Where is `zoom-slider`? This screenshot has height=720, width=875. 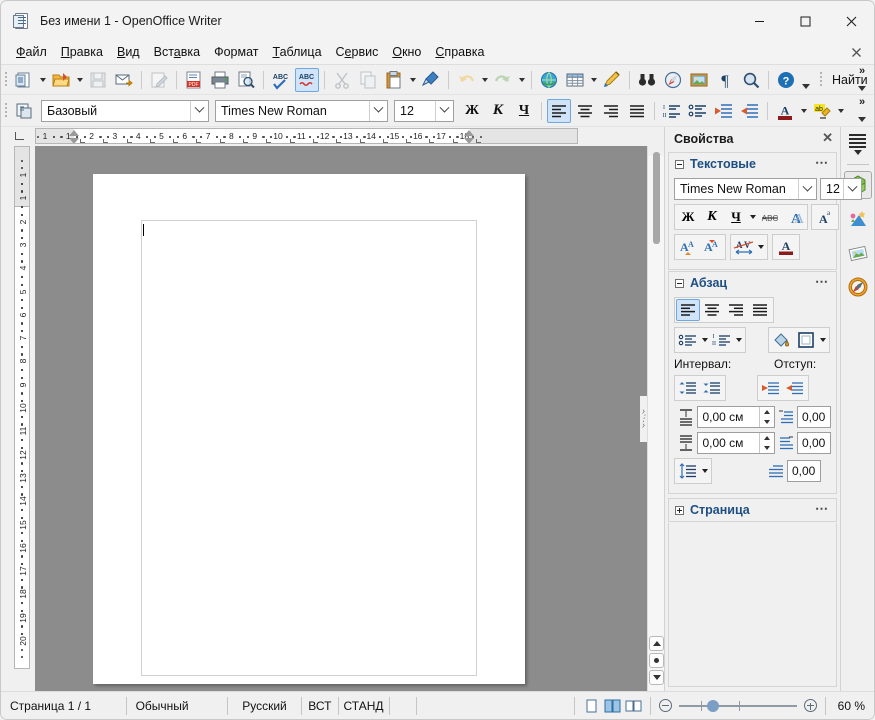 zoom-slider is located at coordinates (737, 706).